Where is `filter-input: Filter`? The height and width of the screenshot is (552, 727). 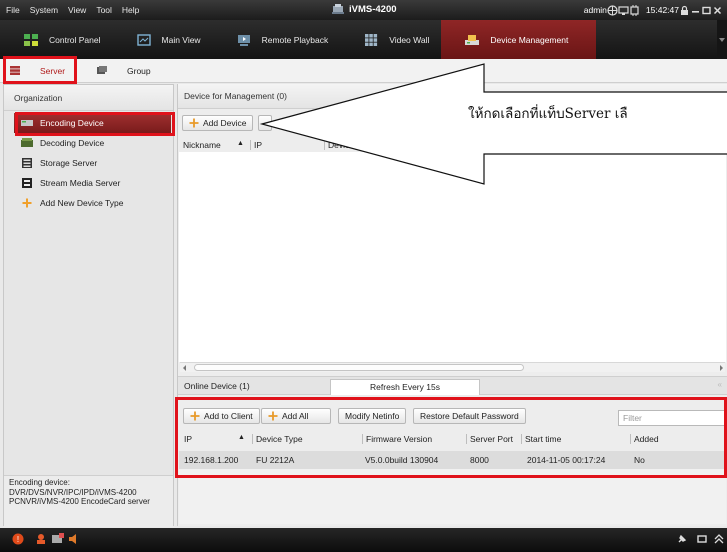 filter-input: Filter is located at coordinates (672, 418).